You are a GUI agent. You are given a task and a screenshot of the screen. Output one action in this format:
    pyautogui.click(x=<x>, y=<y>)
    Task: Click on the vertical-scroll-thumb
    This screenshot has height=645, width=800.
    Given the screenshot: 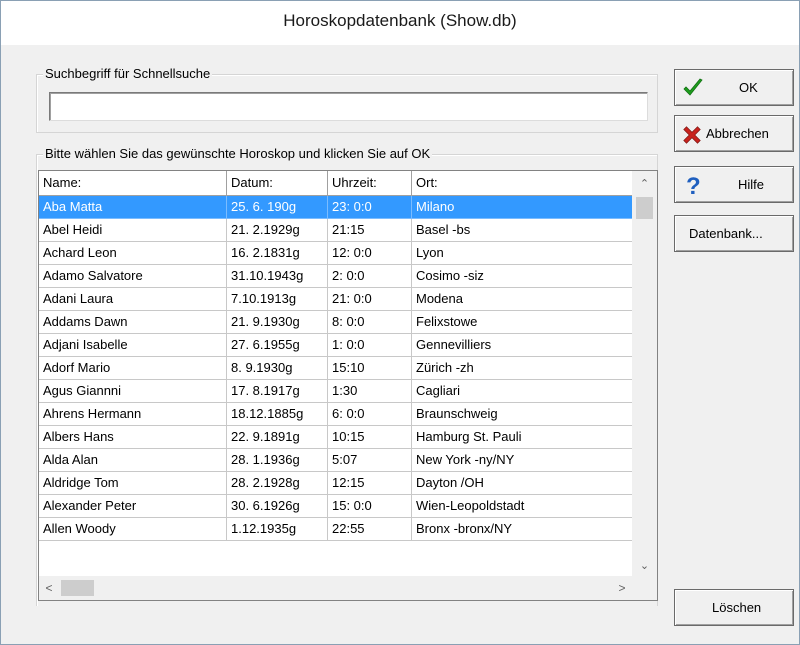 What is the action you would take?
    pyautogui.click(x=644, y=208)
    